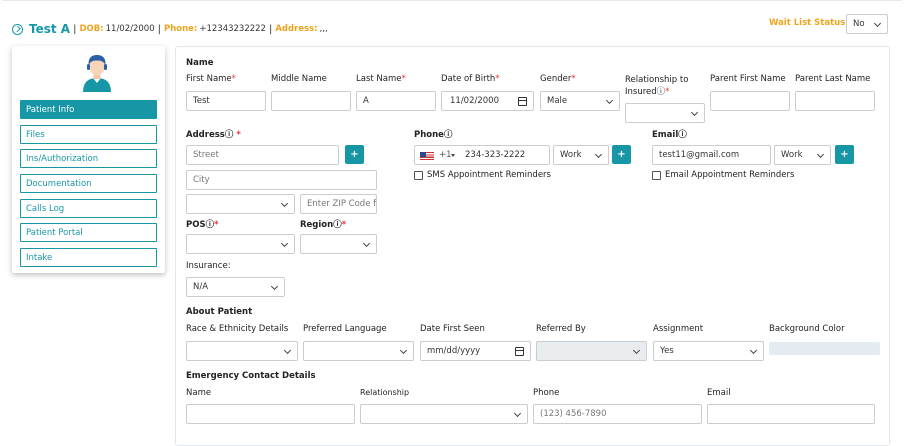  Describe the element at coordinates (656, 175) in the screenshot. I see `email-reminder-checkbox` at that location.